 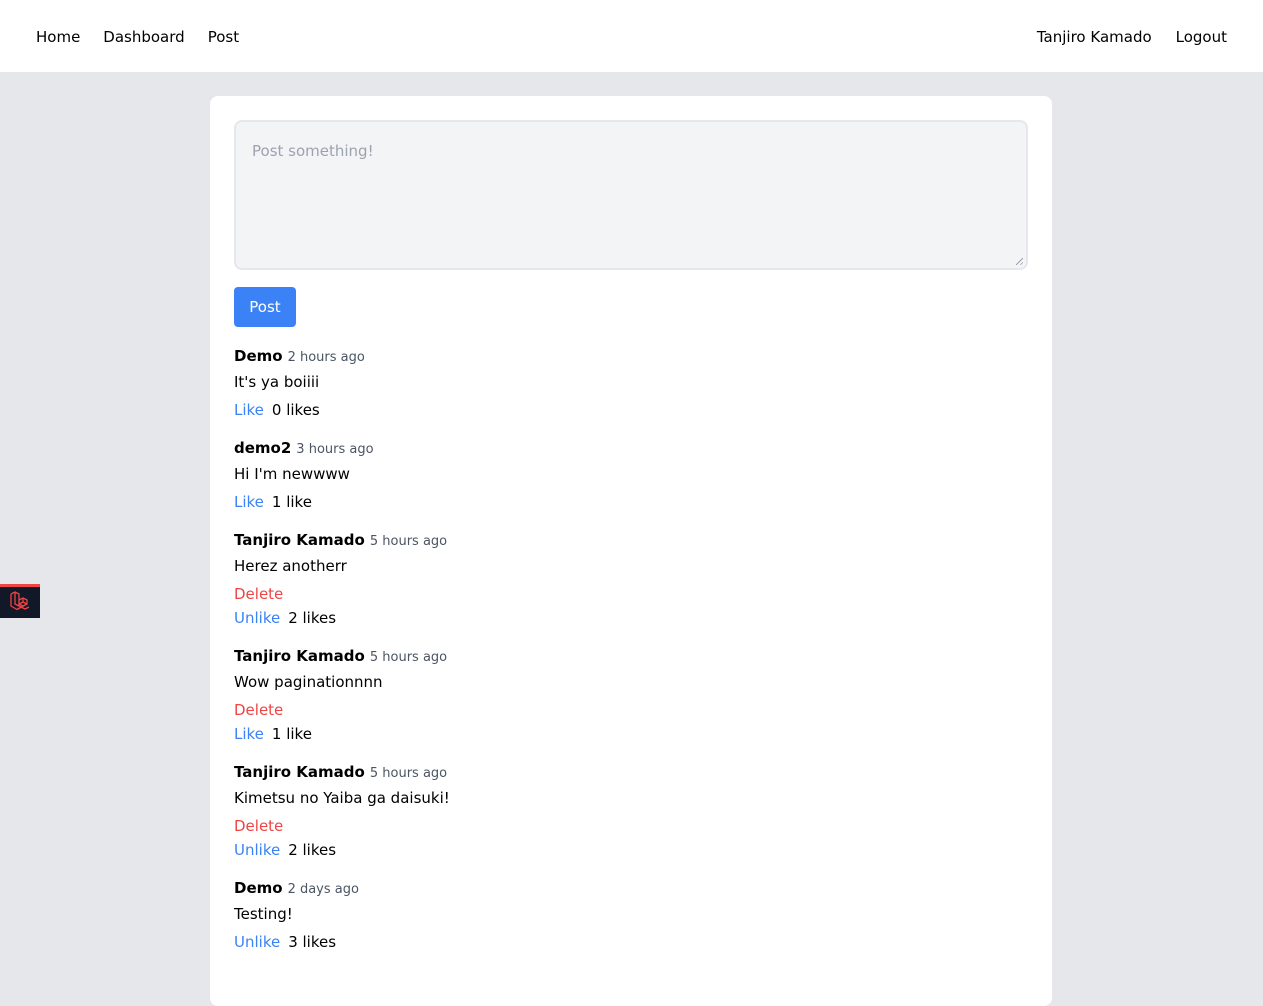 I want to click on like-row: Like 0 likes, so click(x=299, y=410).